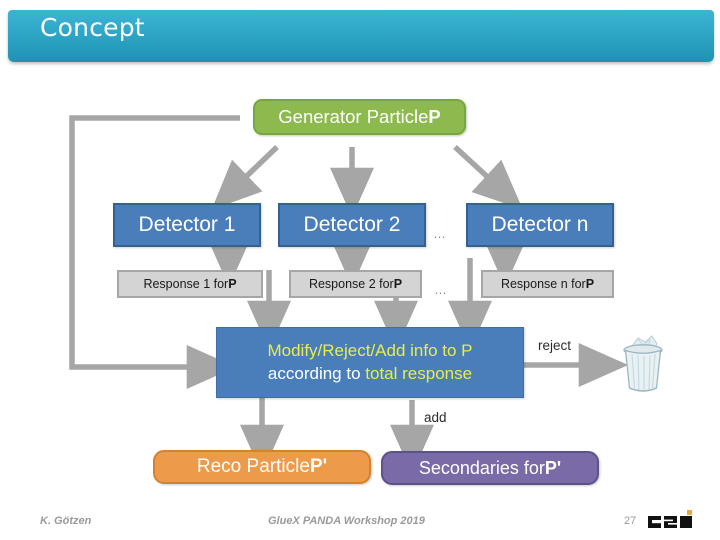  Describe the element at coordinates (435, 417) in the screenshot. I see `add-edge-label: add` at that location.